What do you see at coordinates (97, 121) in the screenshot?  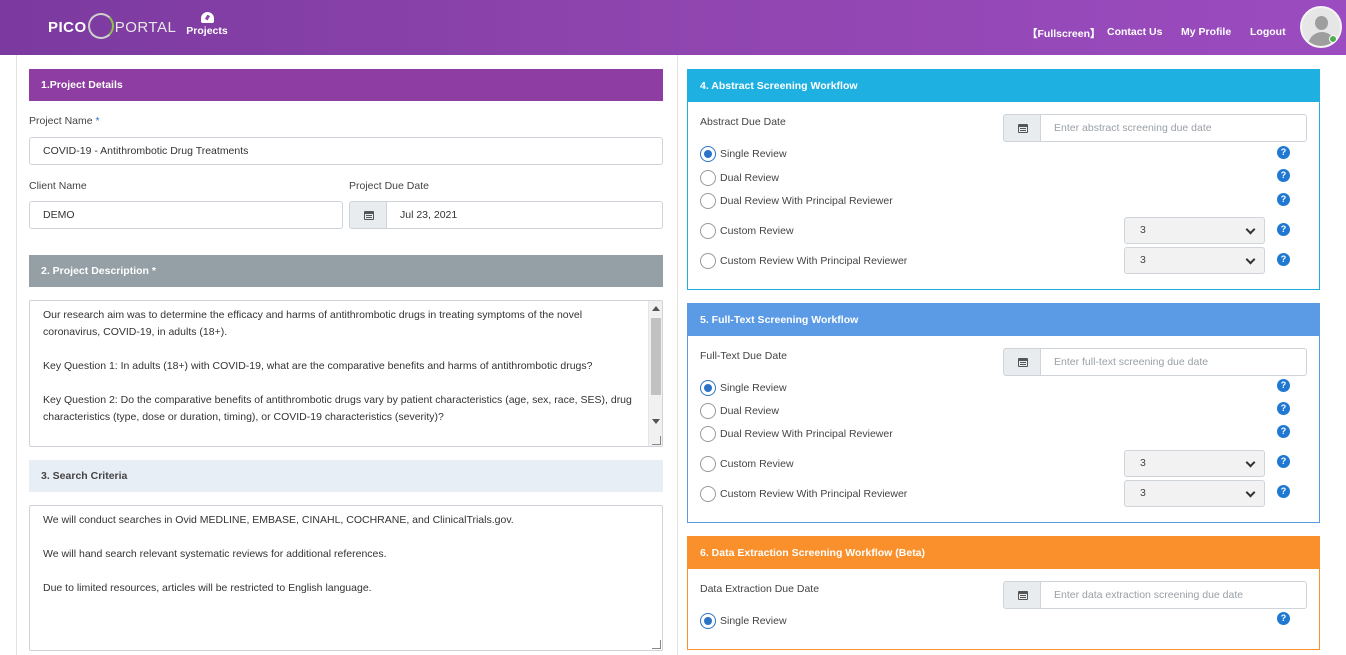 I see `required-mark: *` at bounding box center [97, 121].